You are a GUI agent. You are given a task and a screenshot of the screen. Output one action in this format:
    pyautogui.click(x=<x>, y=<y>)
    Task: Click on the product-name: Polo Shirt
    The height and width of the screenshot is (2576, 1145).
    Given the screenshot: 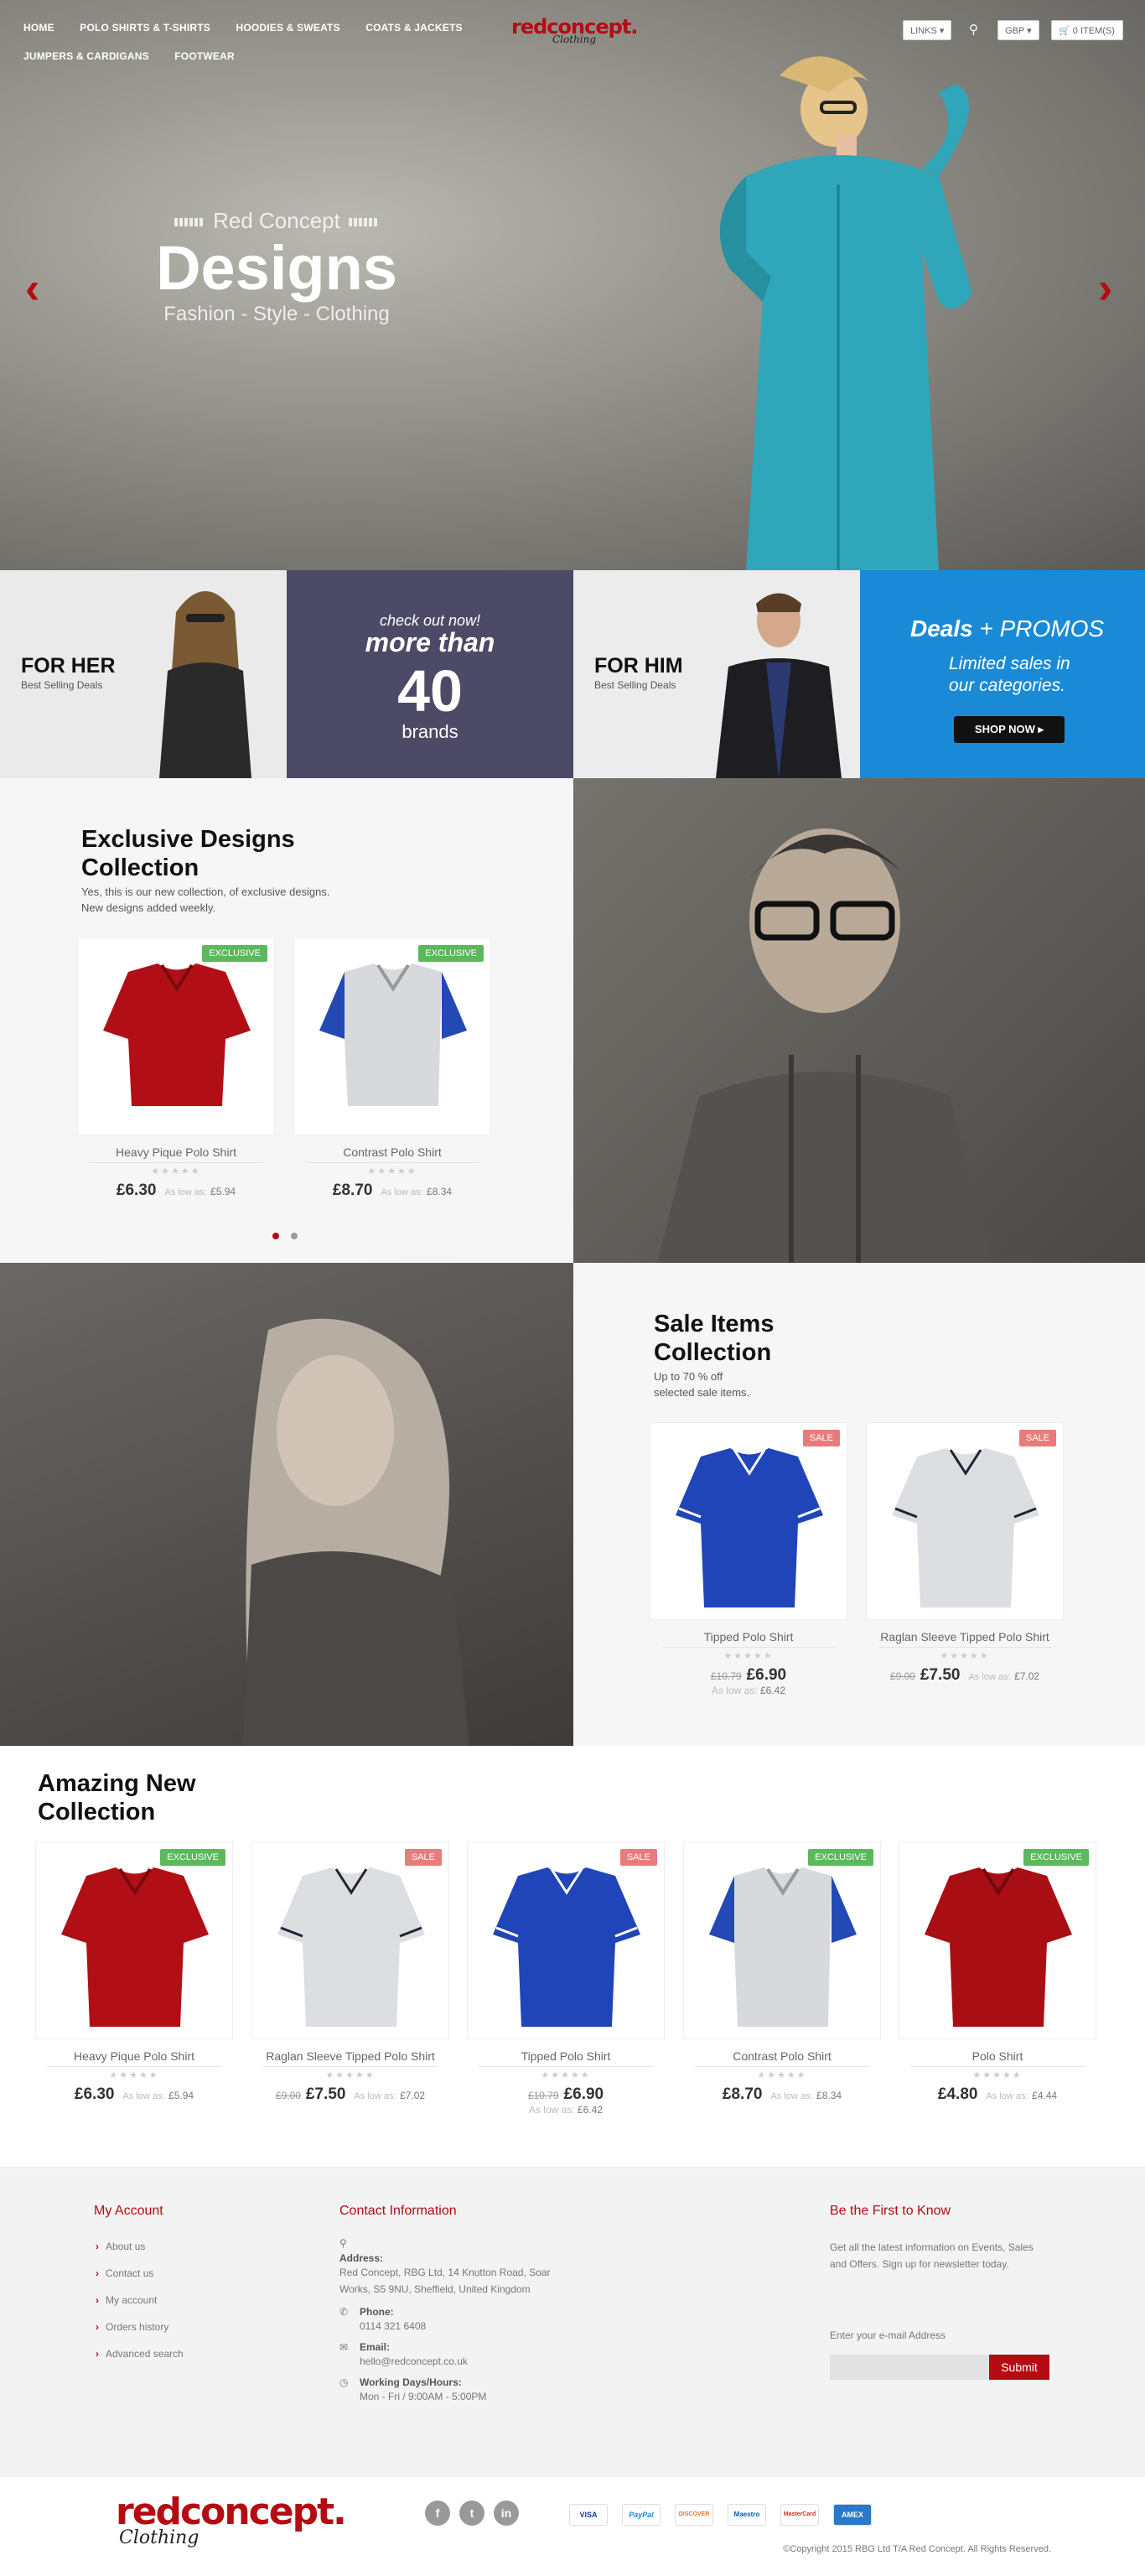 What is the action you would take?
    pyautogui.click(x=998, y=2056)
    